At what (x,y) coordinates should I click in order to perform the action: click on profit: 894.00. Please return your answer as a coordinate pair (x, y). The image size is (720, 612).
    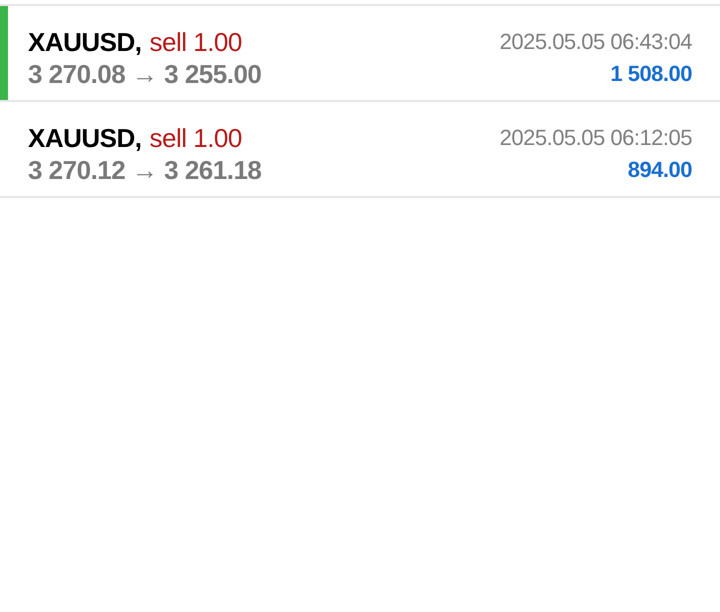
    Looking at the image, I should click on (660, 170).